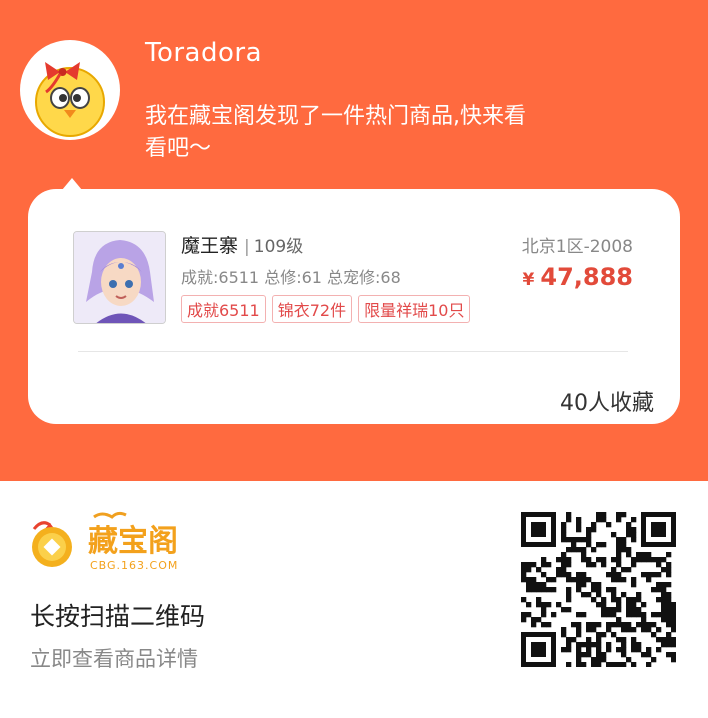 This screenshot has width=708, height=718. I want to click on role-stats: 成就:6511 总修:61 总宠修:68, so click(291, 277).